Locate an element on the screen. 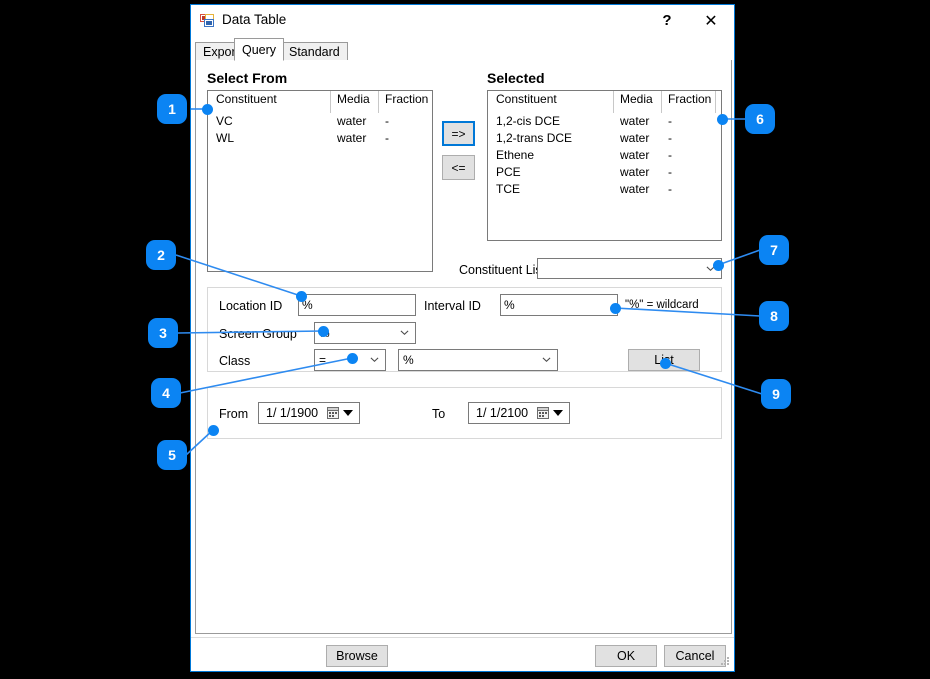 The height and width of the screenshot is (679, 930). callout-badge-5: 5 is located at coordinates (172, 455).